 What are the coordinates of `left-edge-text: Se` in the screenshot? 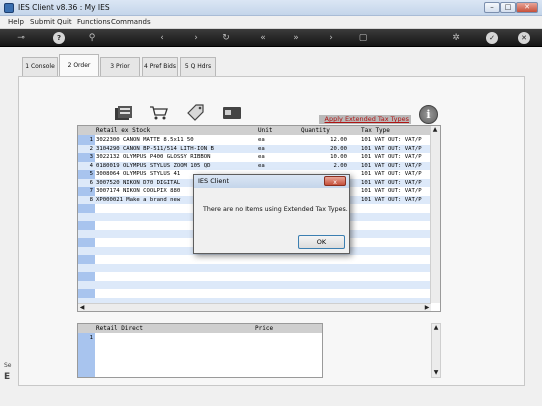 It's located at (8, 365).